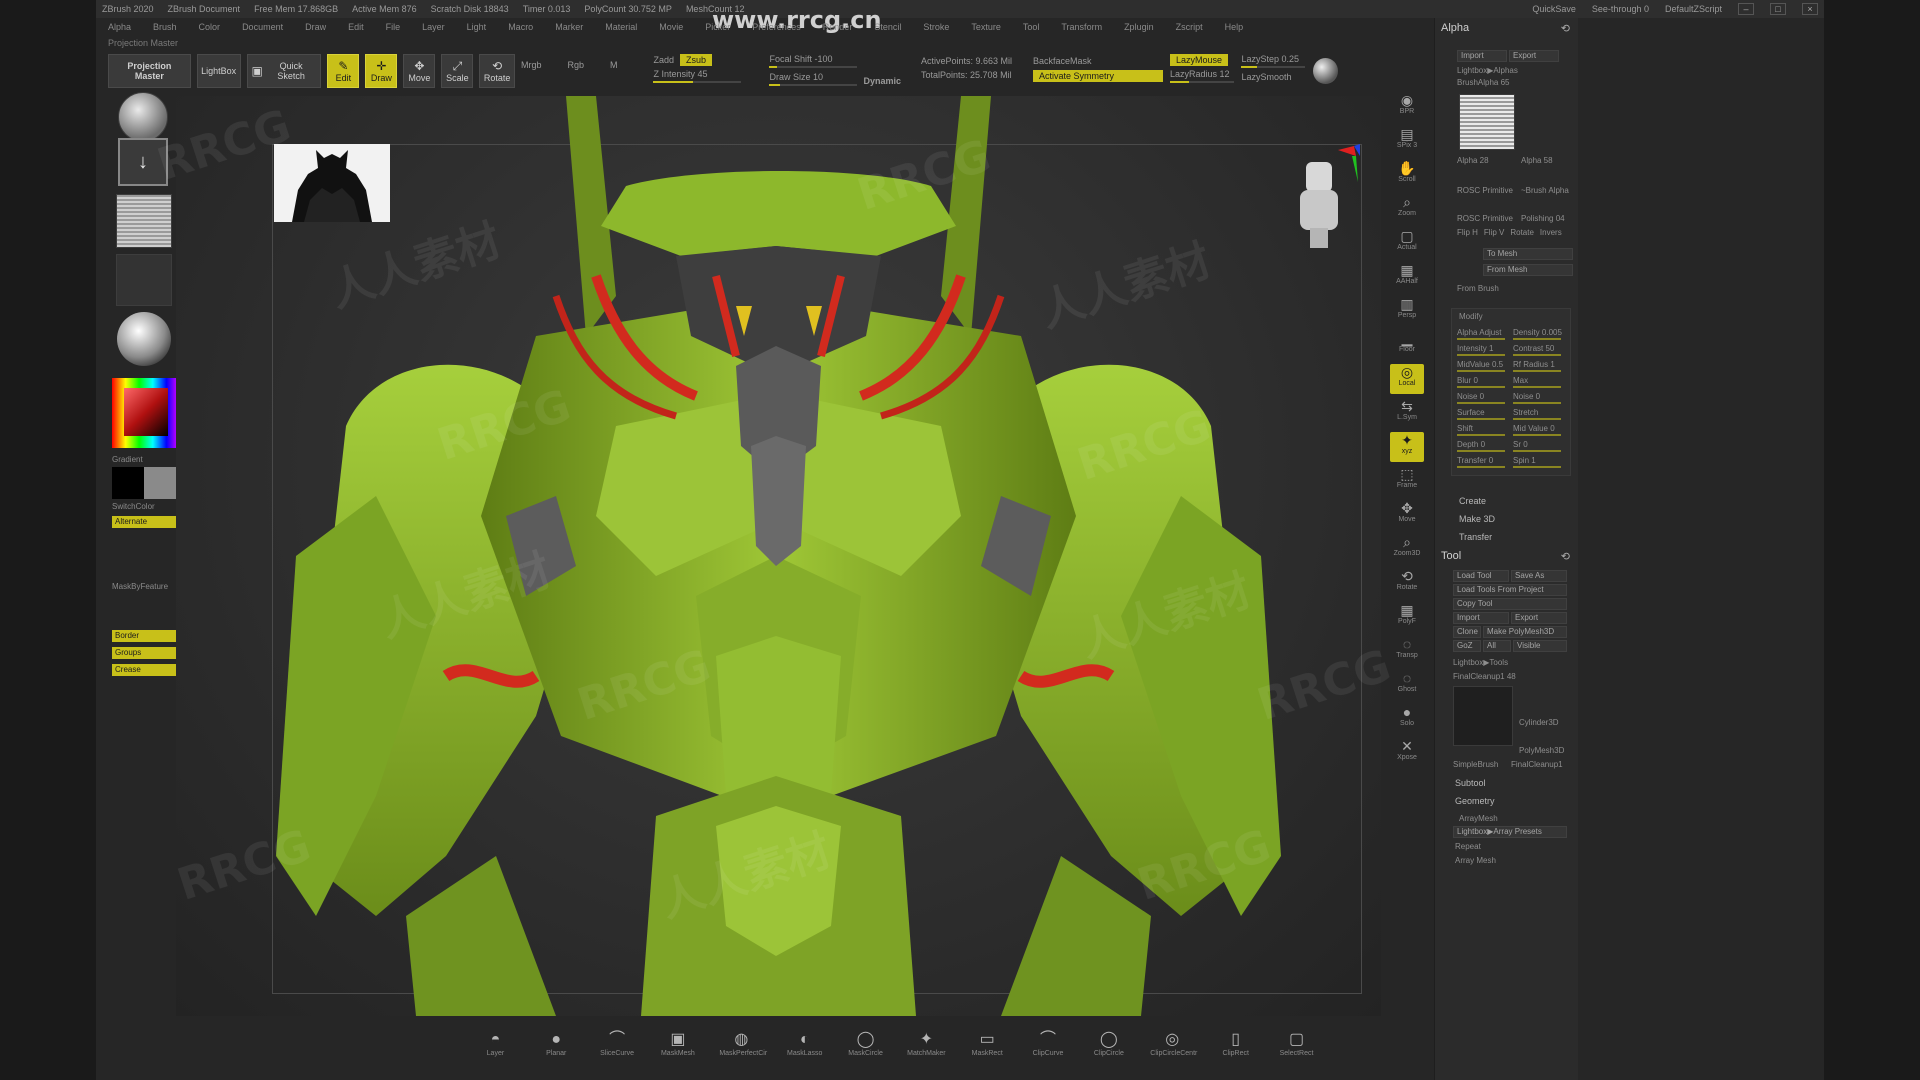 The height and width of the screenshot is (1080, 1920). Describe the element at coordinates (1467, 232) in the screenshot. I see `flip-h-button: Flip H` at that location.